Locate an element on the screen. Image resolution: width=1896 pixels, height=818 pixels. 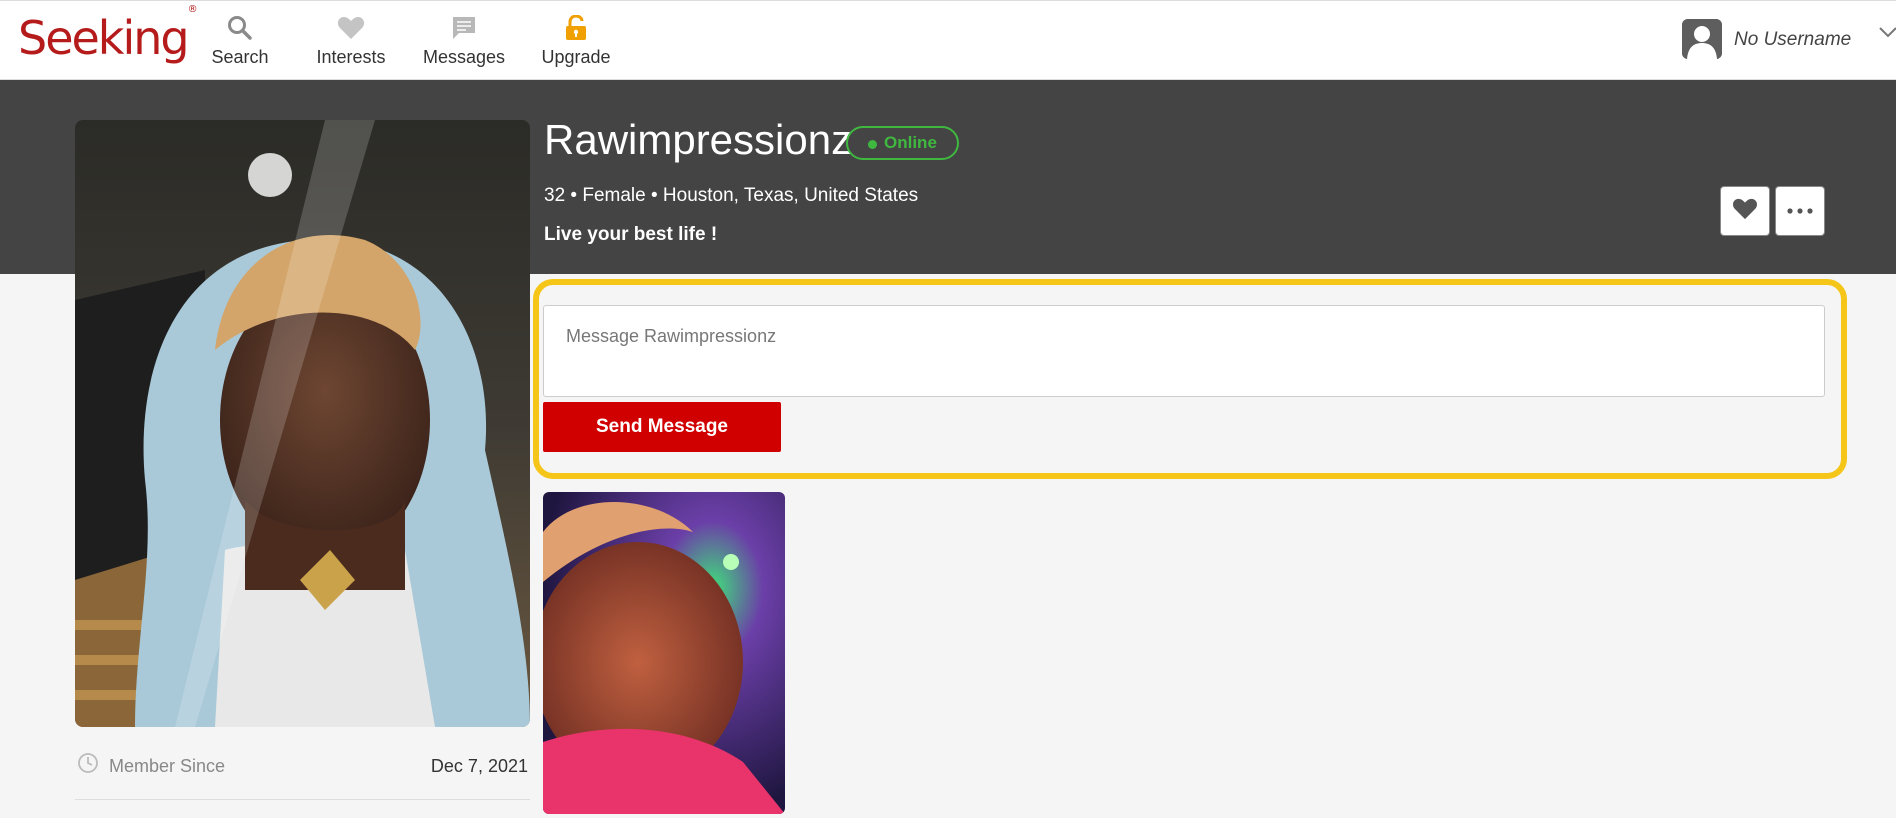
profile-photo-thumbnail is located at coordinates (664, 653).